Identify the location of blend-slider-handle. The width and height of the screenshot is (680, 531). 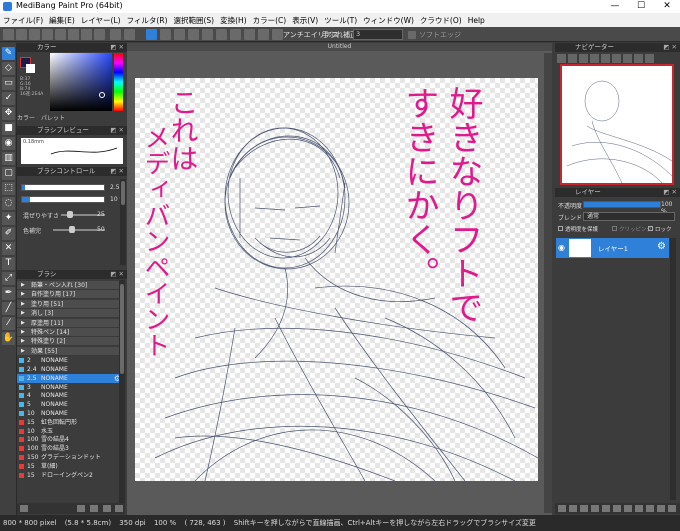
(70, 214).